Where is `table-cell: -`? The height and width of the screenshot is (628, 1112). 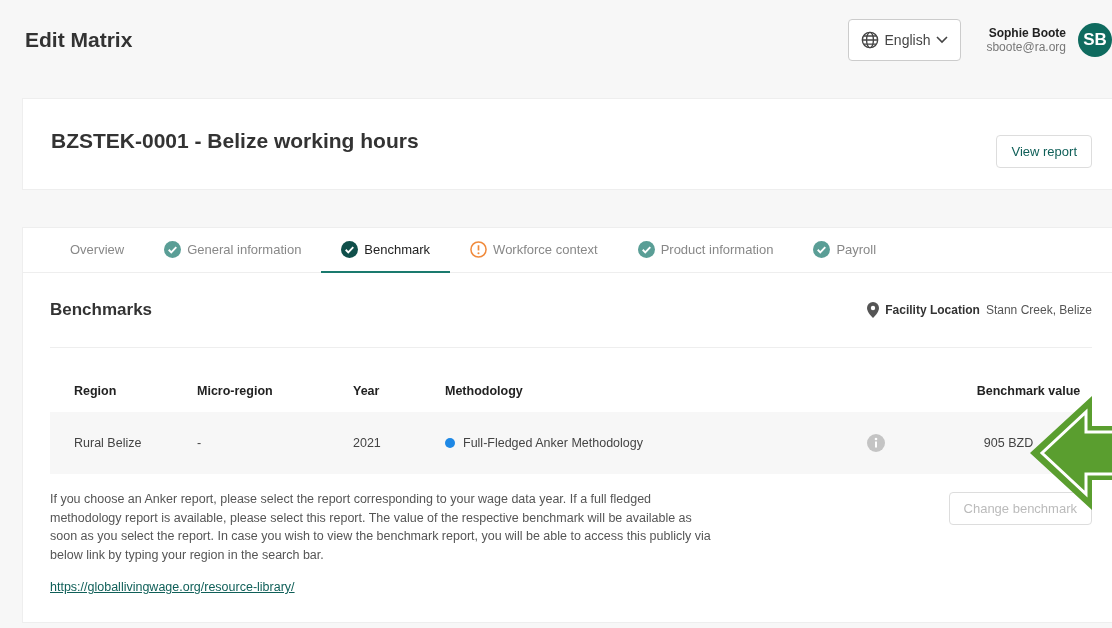 table-cell: - is located at coordinates (199, 443).